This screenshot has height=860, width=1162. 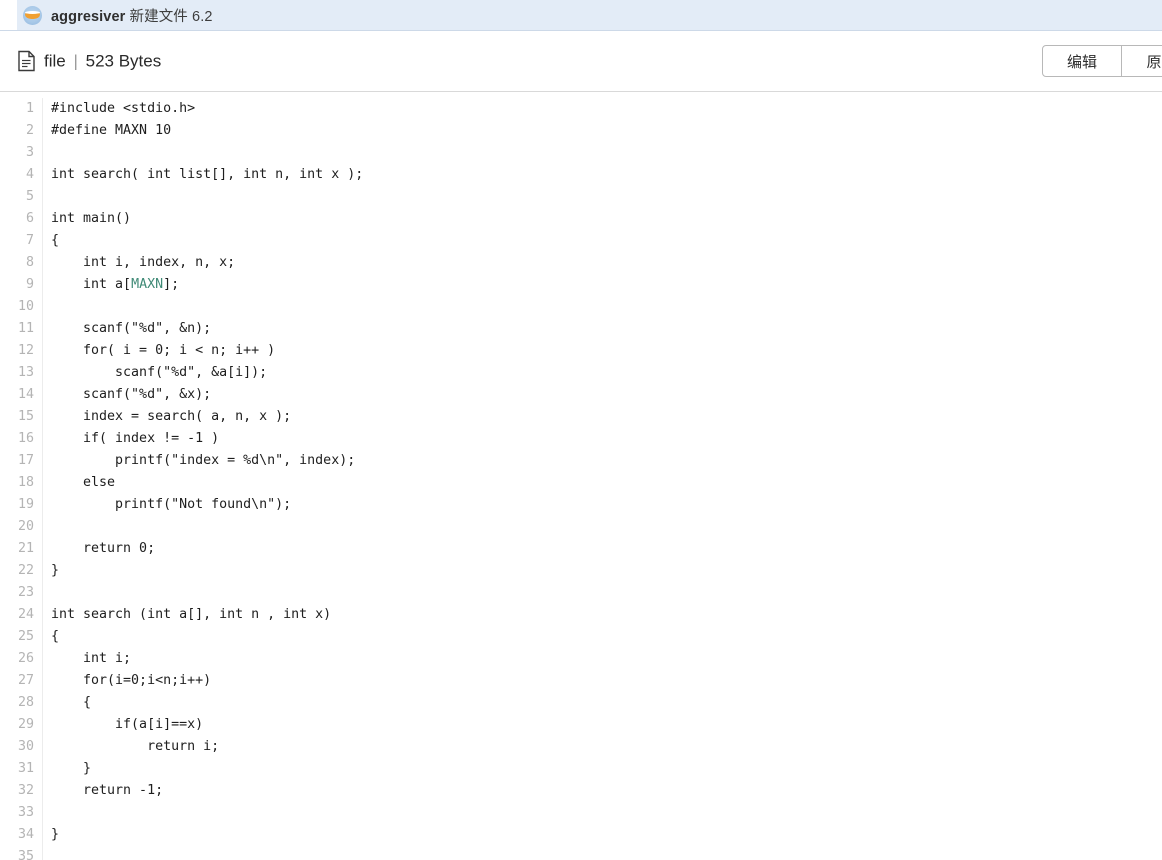 I want to click on code-line: 6 int main(), so click(x=581, y=219).